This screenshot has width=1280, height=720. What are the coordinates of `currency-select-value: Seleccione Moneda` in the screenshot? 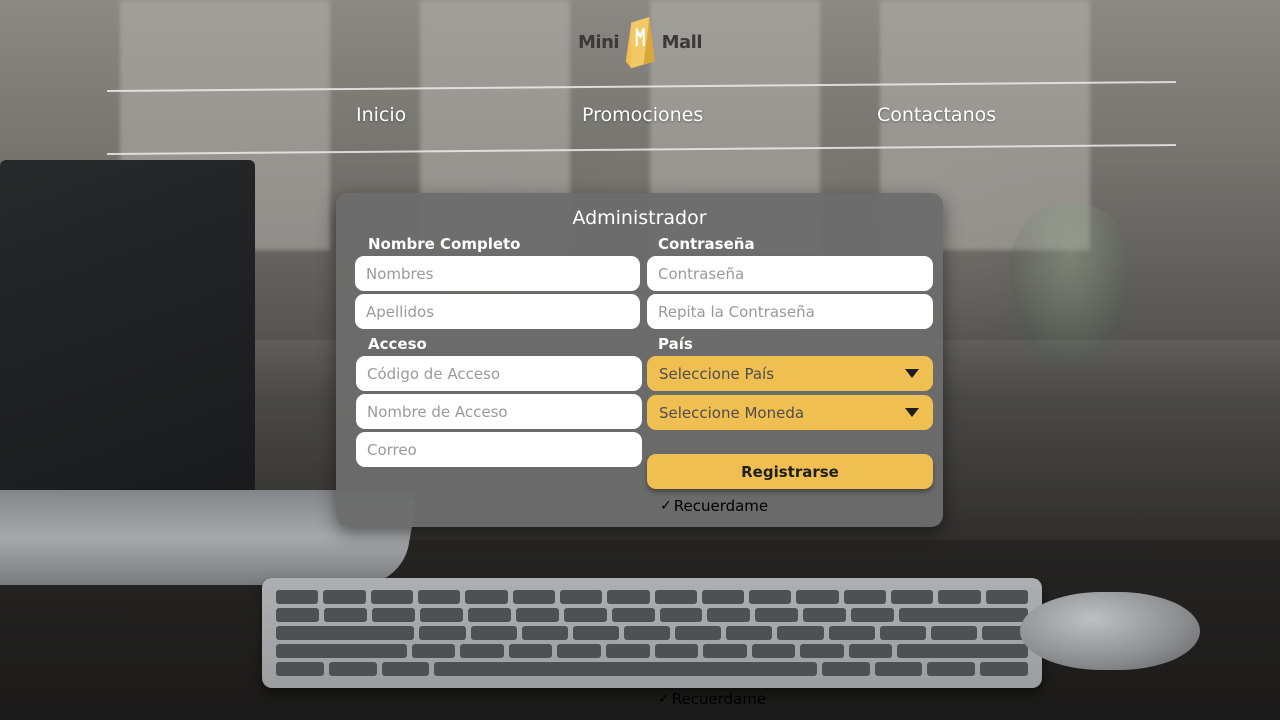 It's located at (732, 412).